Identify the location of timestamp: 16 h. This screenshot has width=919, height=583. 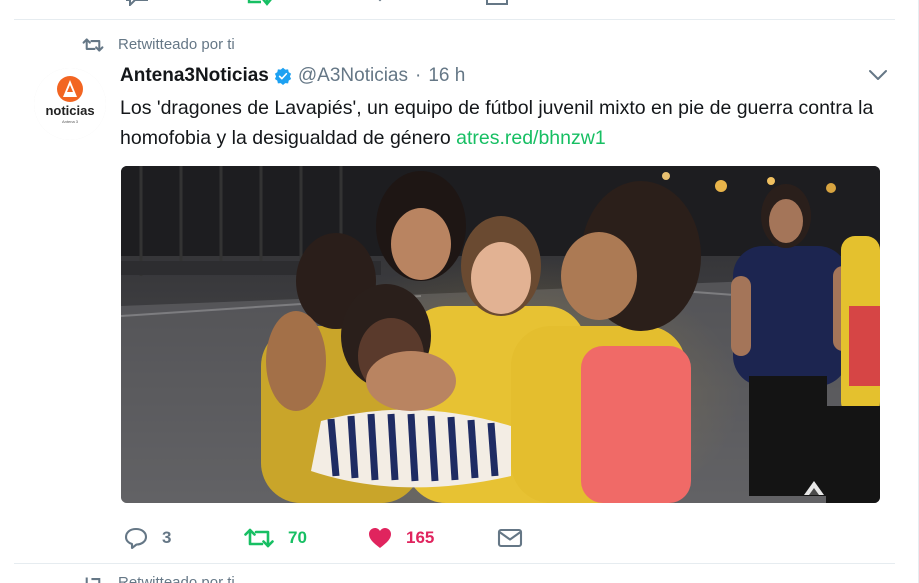
(446, 76).